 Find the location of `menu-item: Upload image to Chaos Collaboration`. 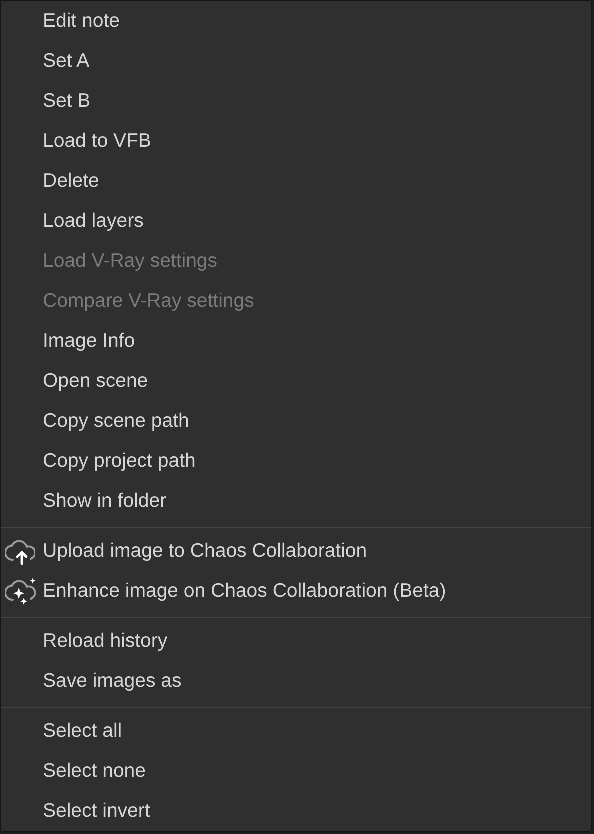

menu-item: Upload image to Chaos Collaboration is located at coordinates (296, 552).